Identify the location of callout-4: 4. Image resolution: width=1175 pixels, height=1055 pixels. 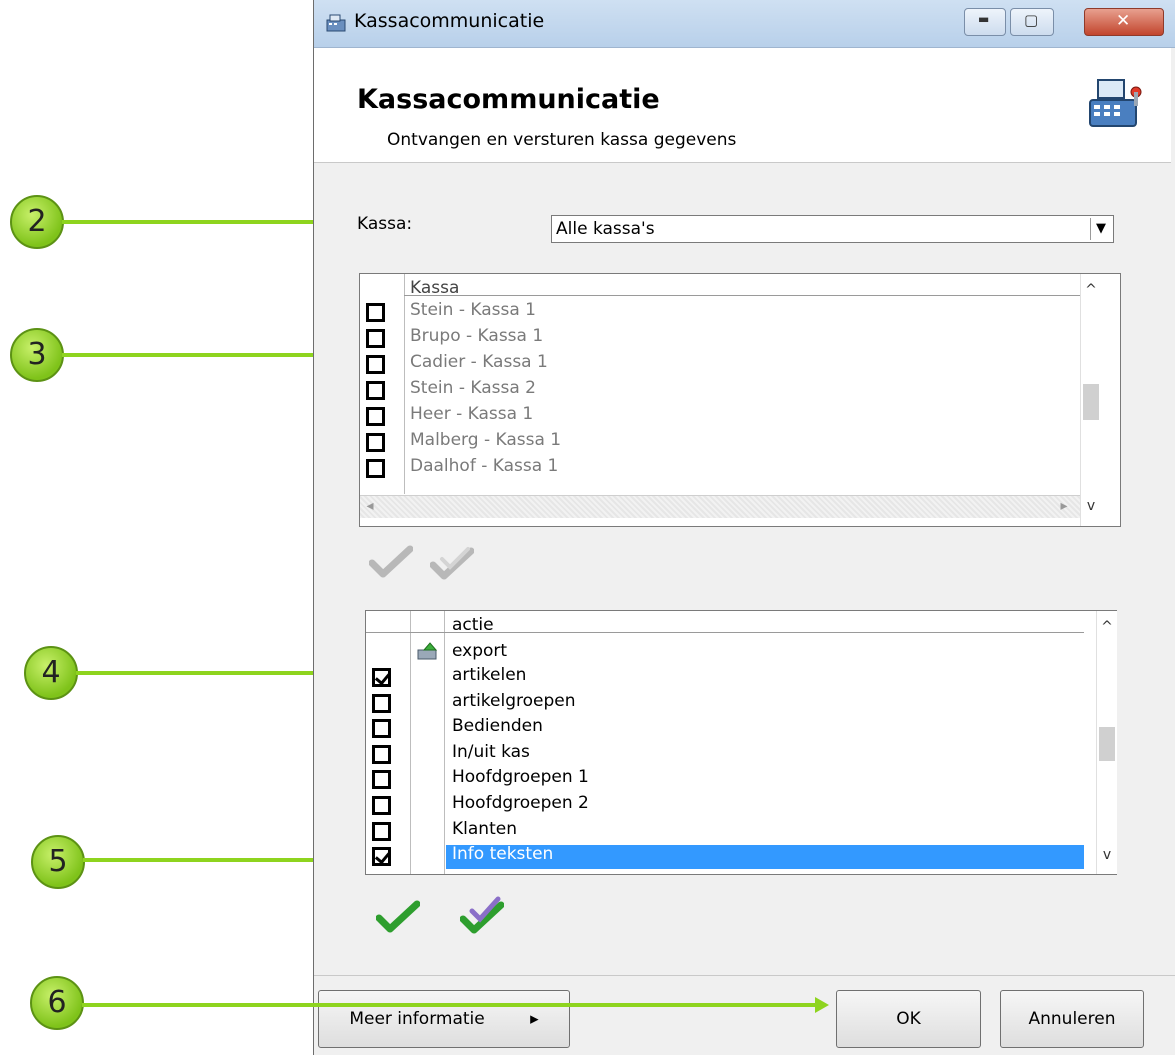
(51, 673).